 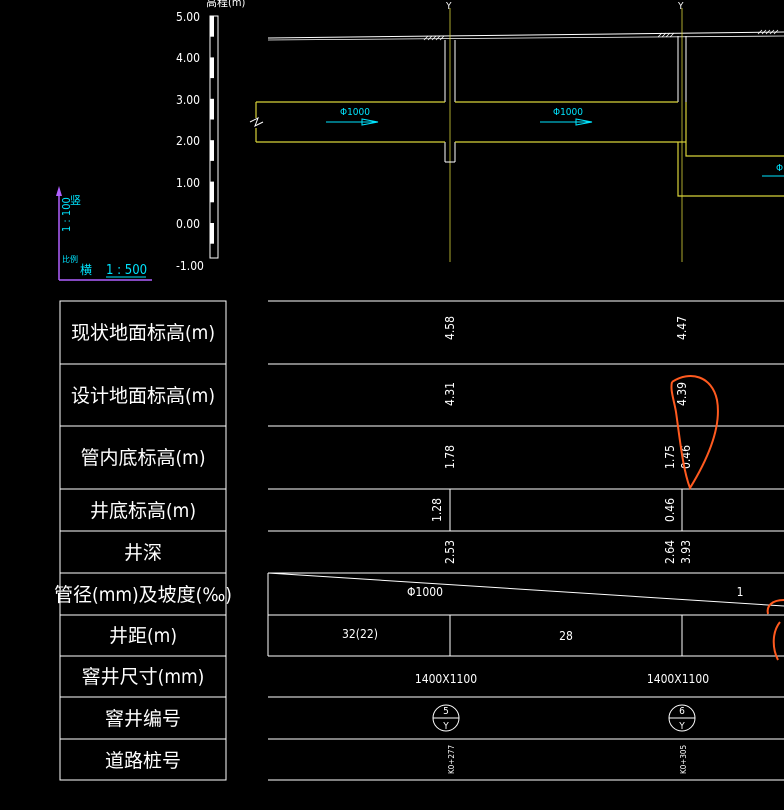 I want to click on row-label-existing-ground: 现状地面标高(m), so click(x=143, y=333).